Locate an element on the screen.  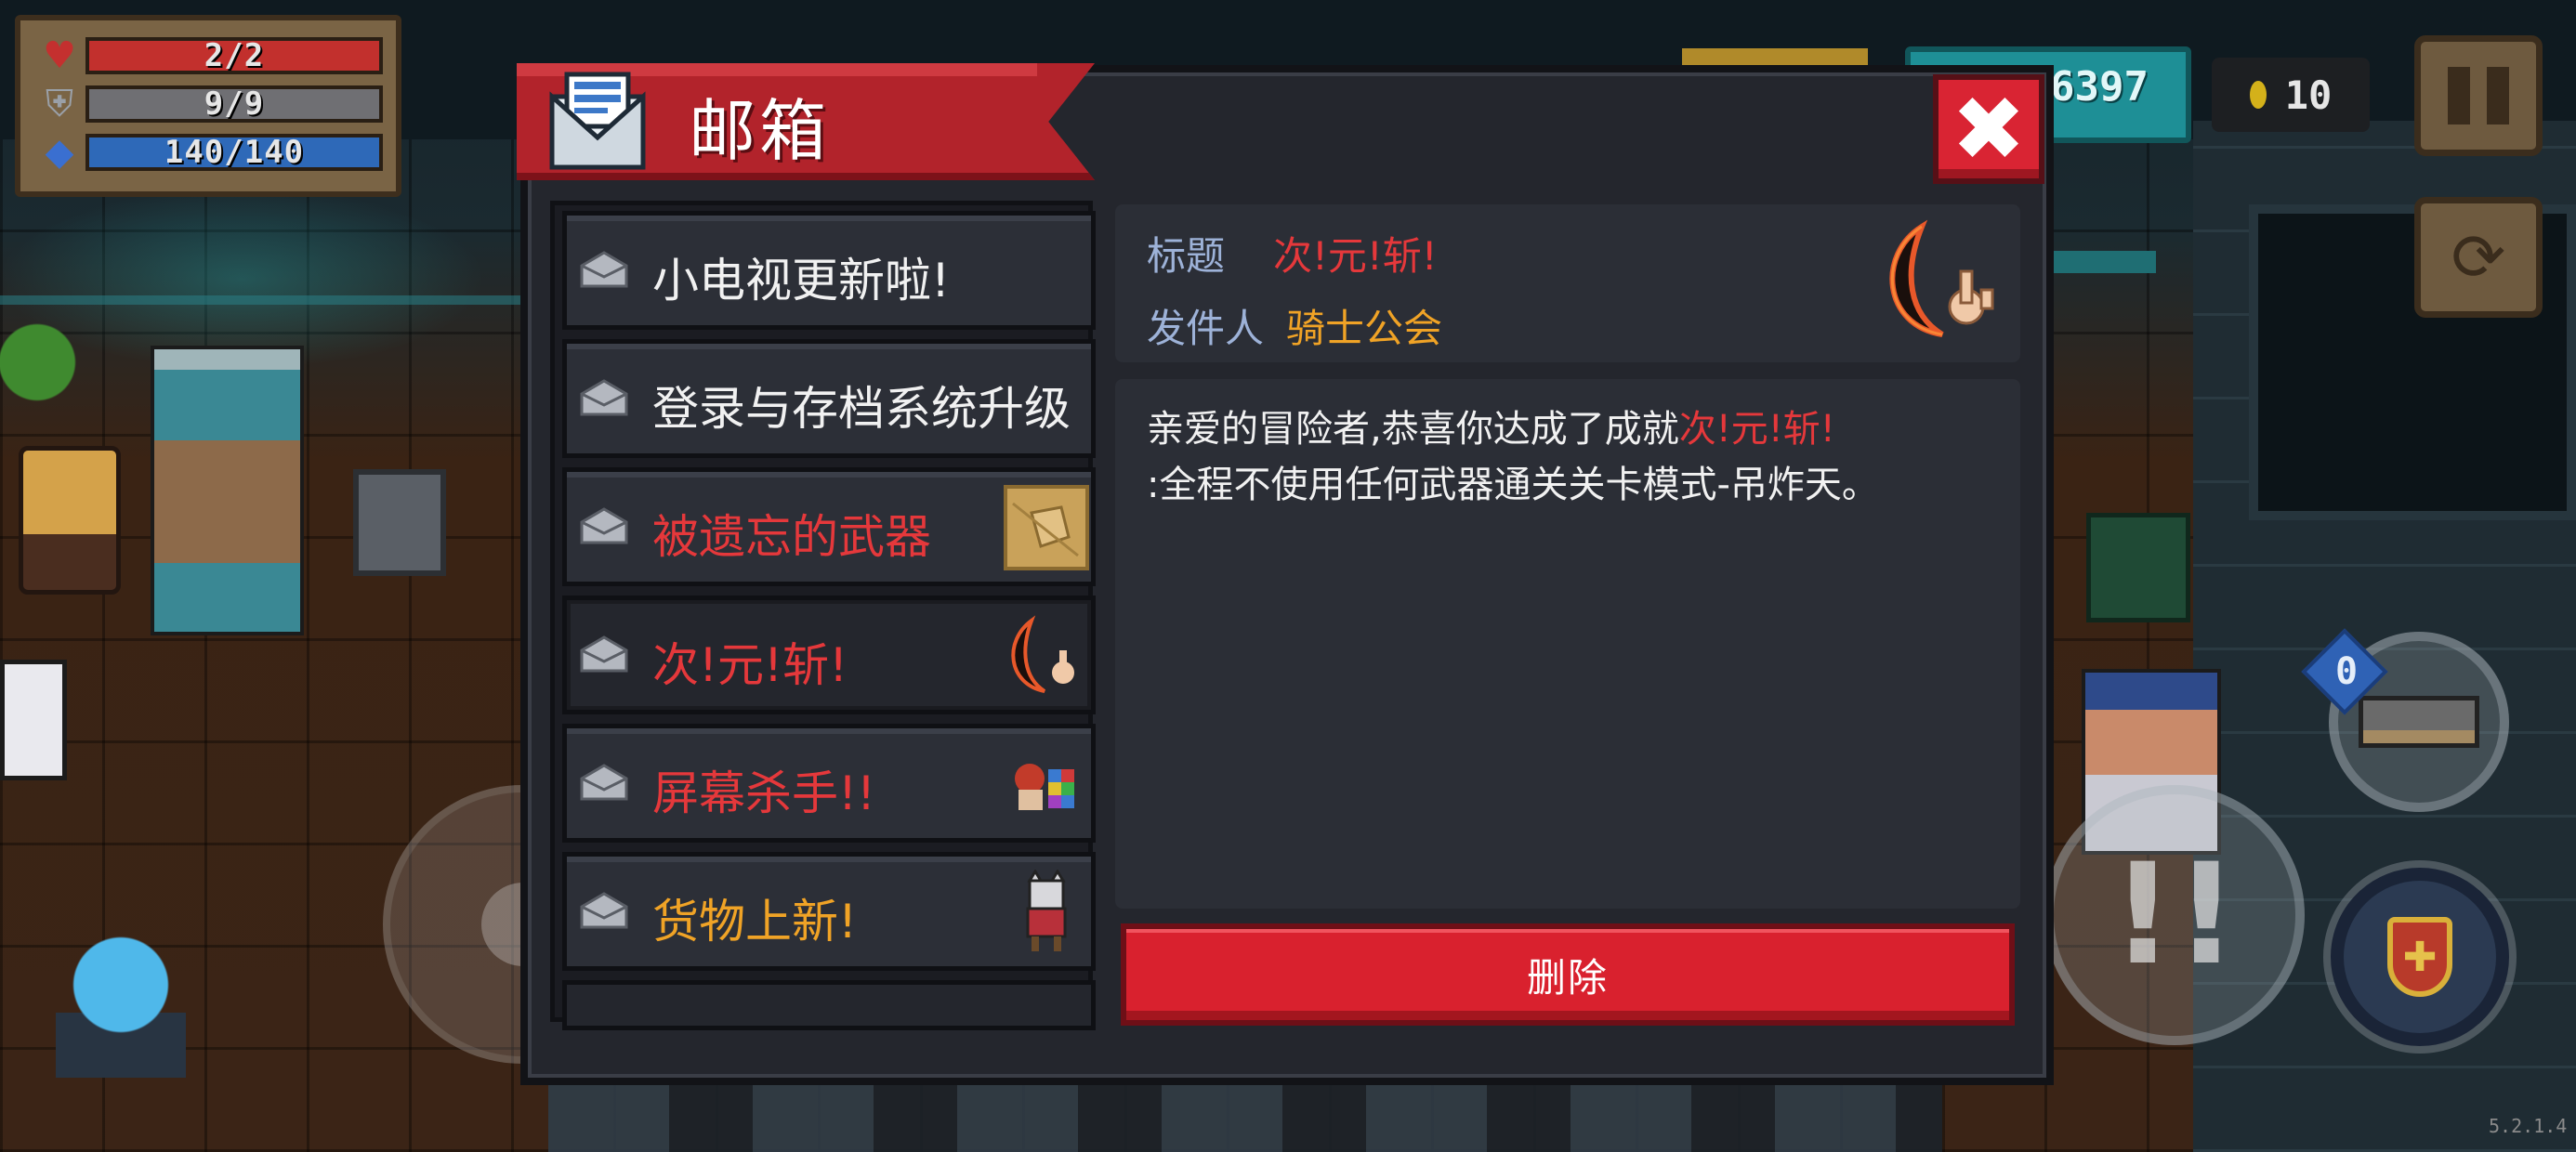
coin-counter: 10 is located at coordinates (2291, 95).